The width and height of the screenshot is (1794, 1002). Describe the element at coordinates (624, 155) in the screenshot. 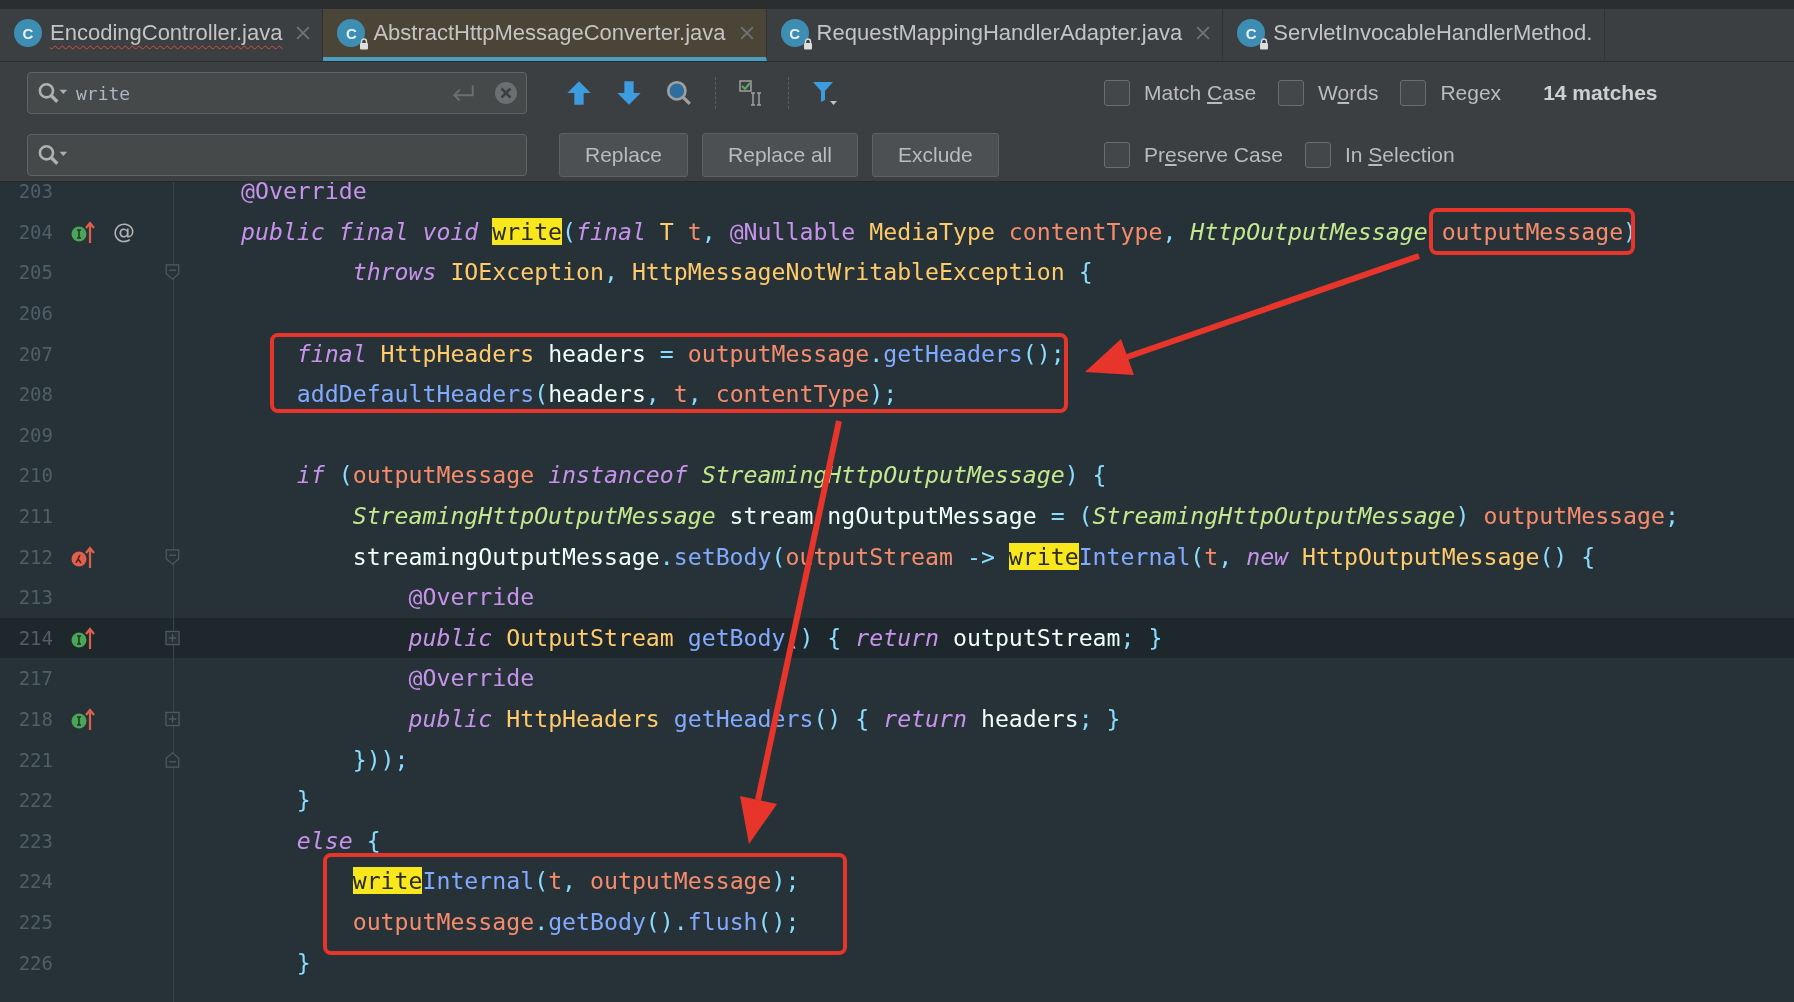

I see `replace-button: Replace` at that location.